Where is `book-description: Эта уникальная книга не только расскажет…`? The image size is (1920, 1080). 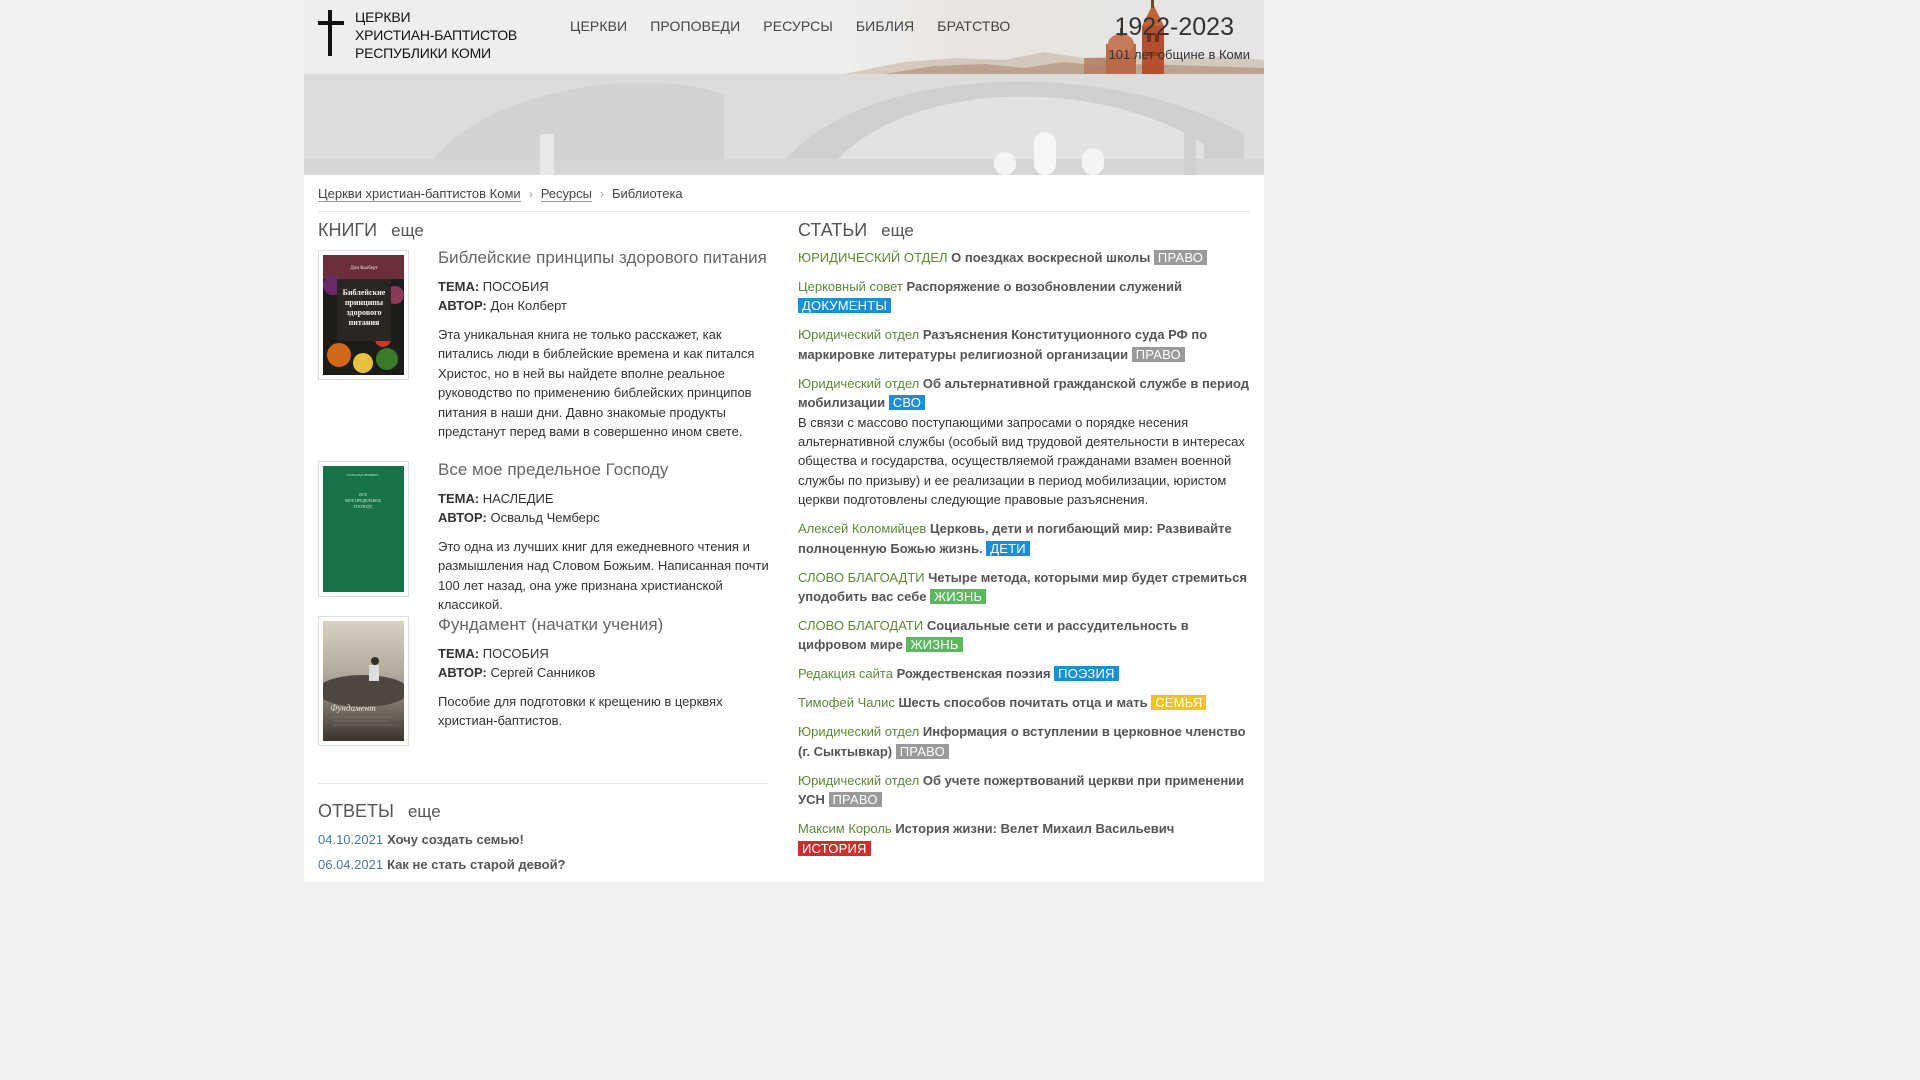
book-description: Эта уникальная книга не только расскажет… is located at coordinates (596, 383).